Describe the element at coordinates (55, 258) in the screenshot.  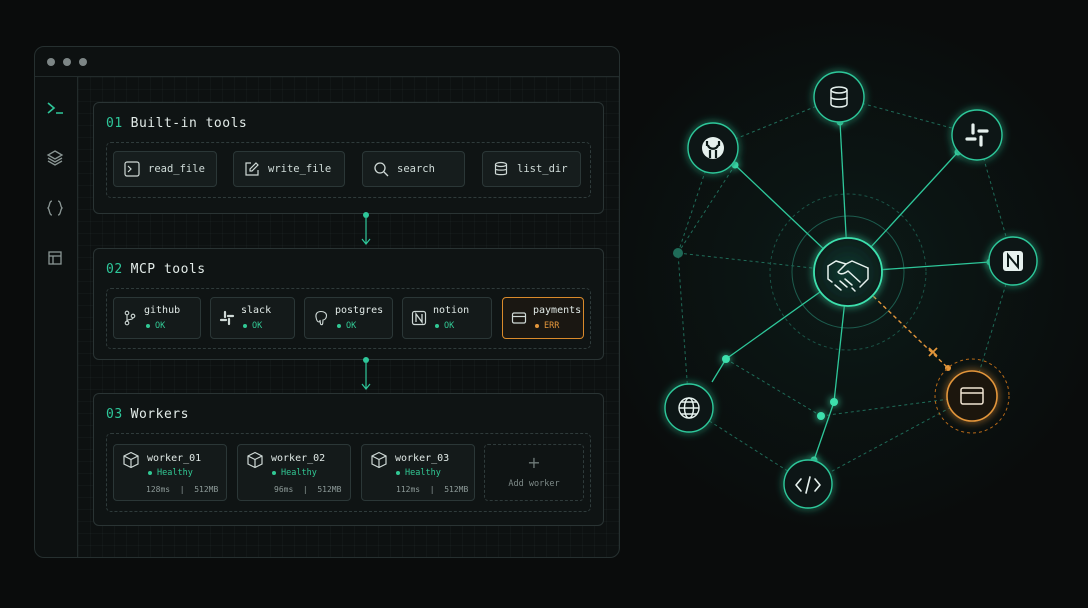
I see `layout-icon` at that location.